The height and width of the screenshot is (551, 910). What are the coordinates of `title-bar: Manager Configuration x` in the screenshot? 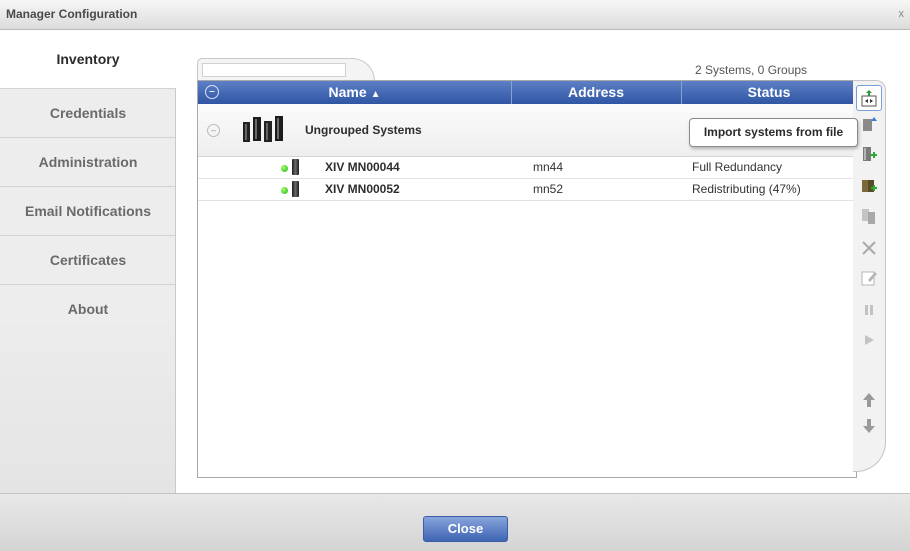 It's located at (455, 15).